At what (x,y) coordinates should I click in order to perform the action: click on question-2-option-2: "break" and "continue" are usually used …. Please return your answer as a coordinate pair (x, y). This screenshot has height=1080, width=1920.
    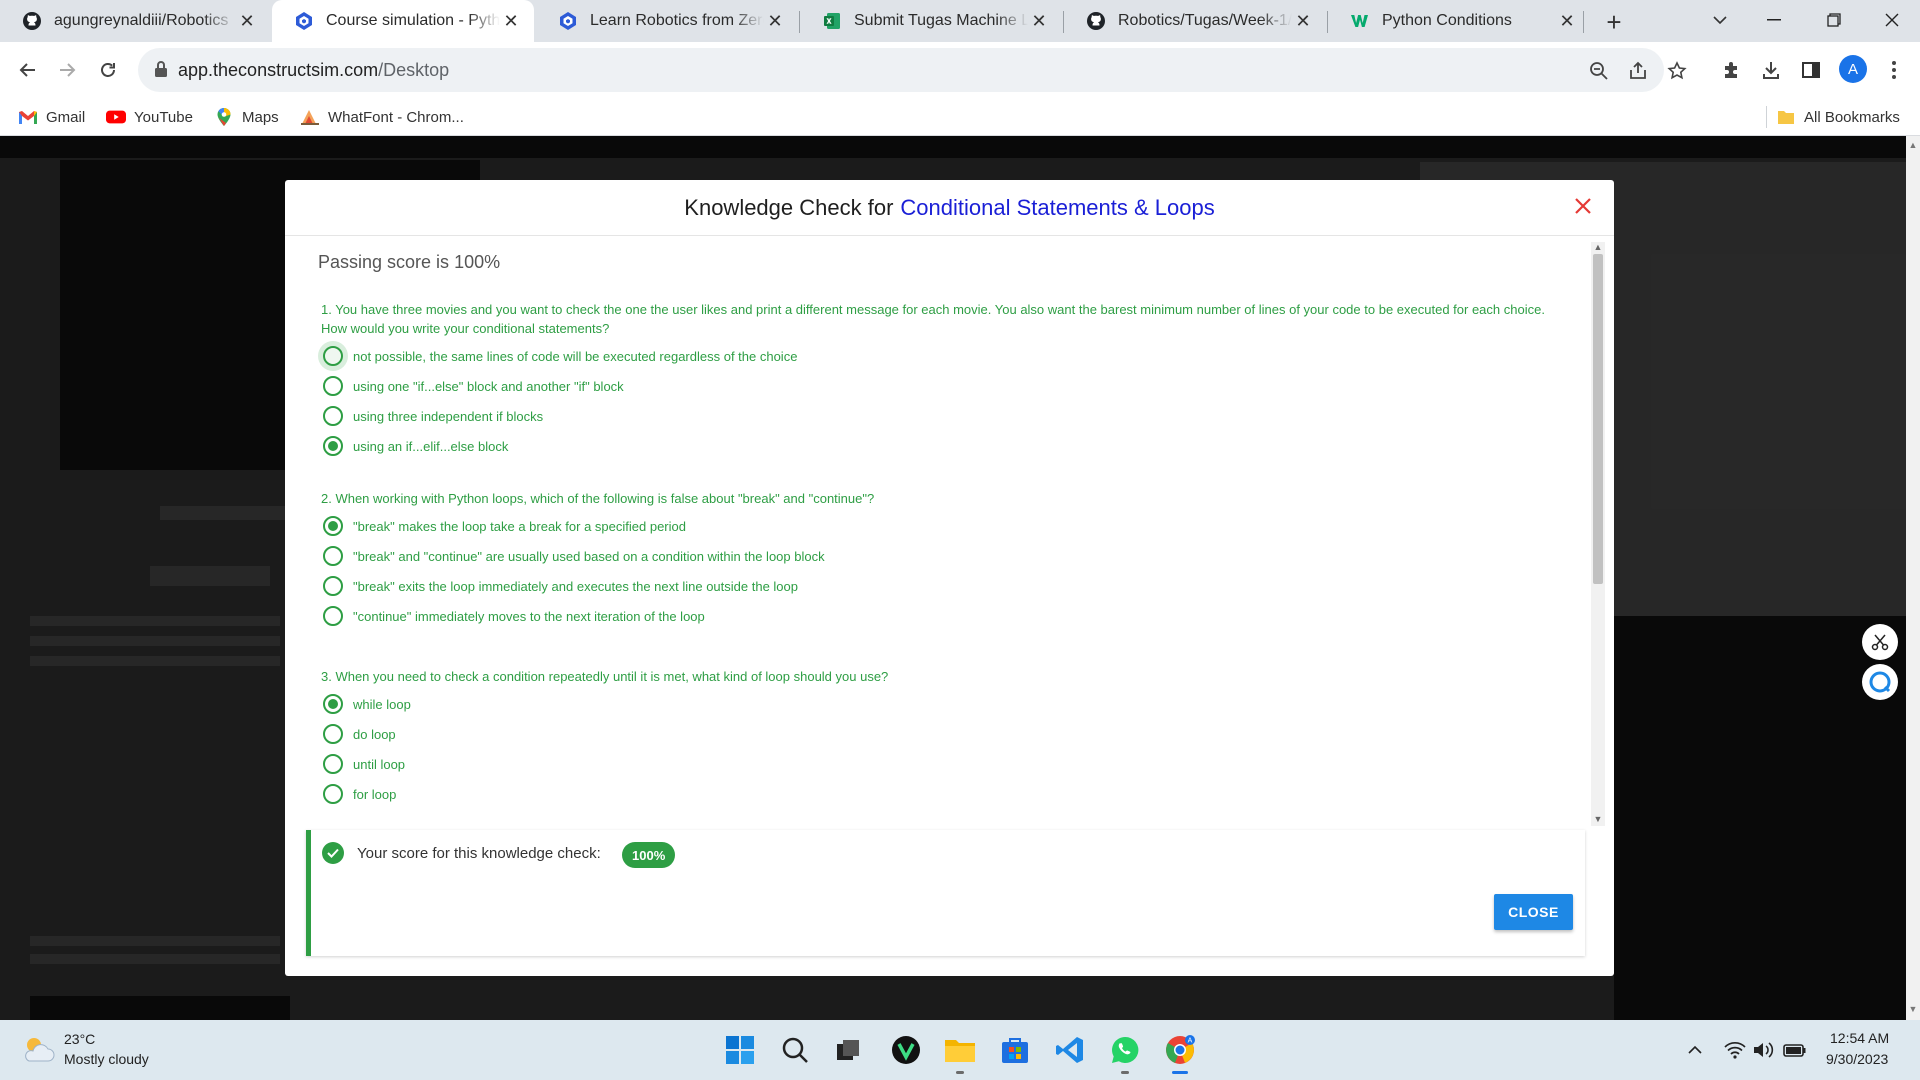
    Looking at the image, I should click on (574, 556).